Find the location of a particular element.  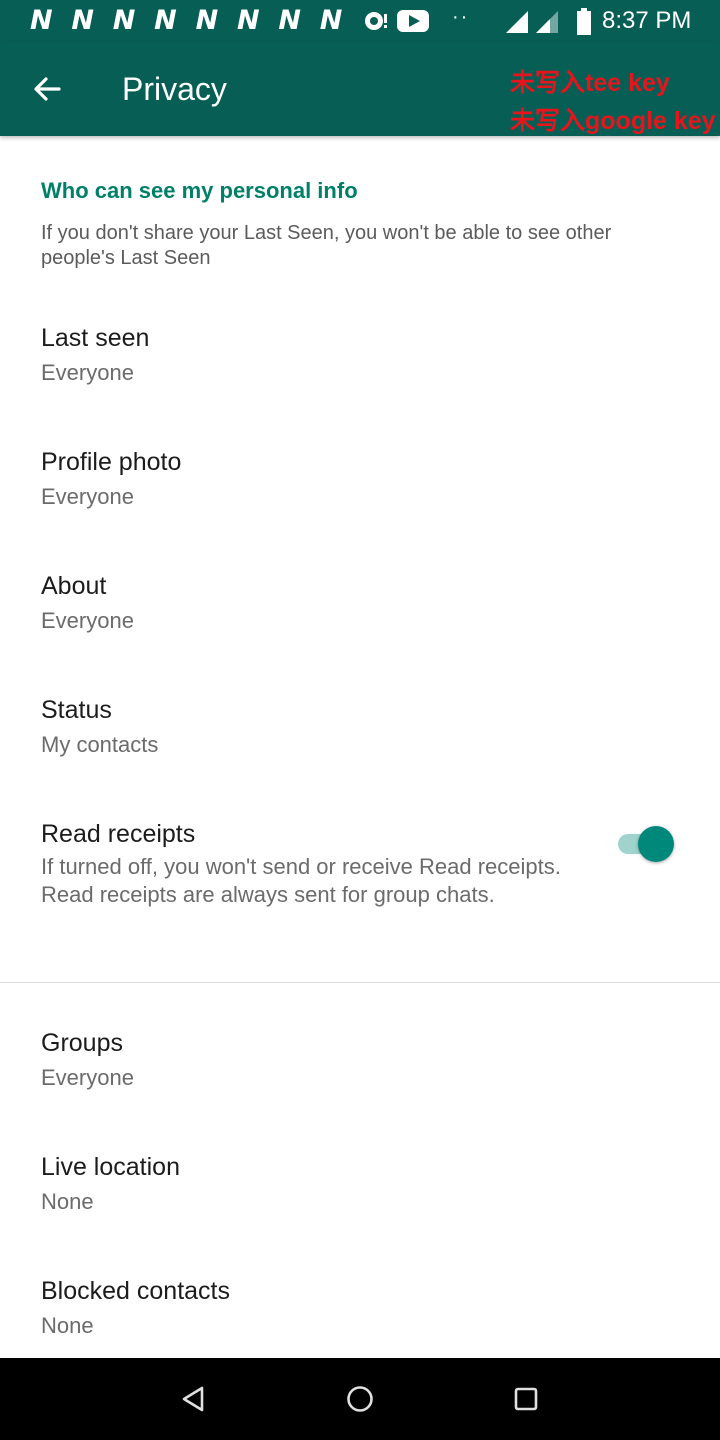

notification-icons: N N N N N N N N is located at coordinates (230, 20).